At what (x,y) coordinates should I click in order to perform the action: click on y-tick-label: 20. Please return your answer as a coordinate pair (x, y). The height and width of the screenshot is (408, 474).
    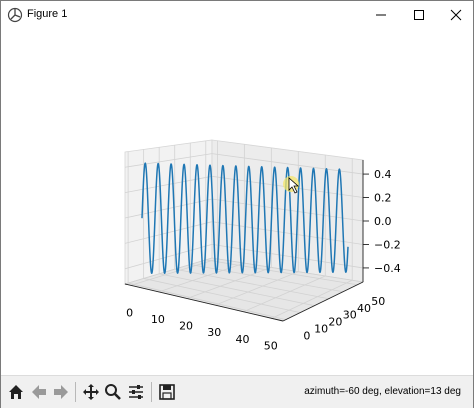
    Looking at the image, I should click on (335, 322).